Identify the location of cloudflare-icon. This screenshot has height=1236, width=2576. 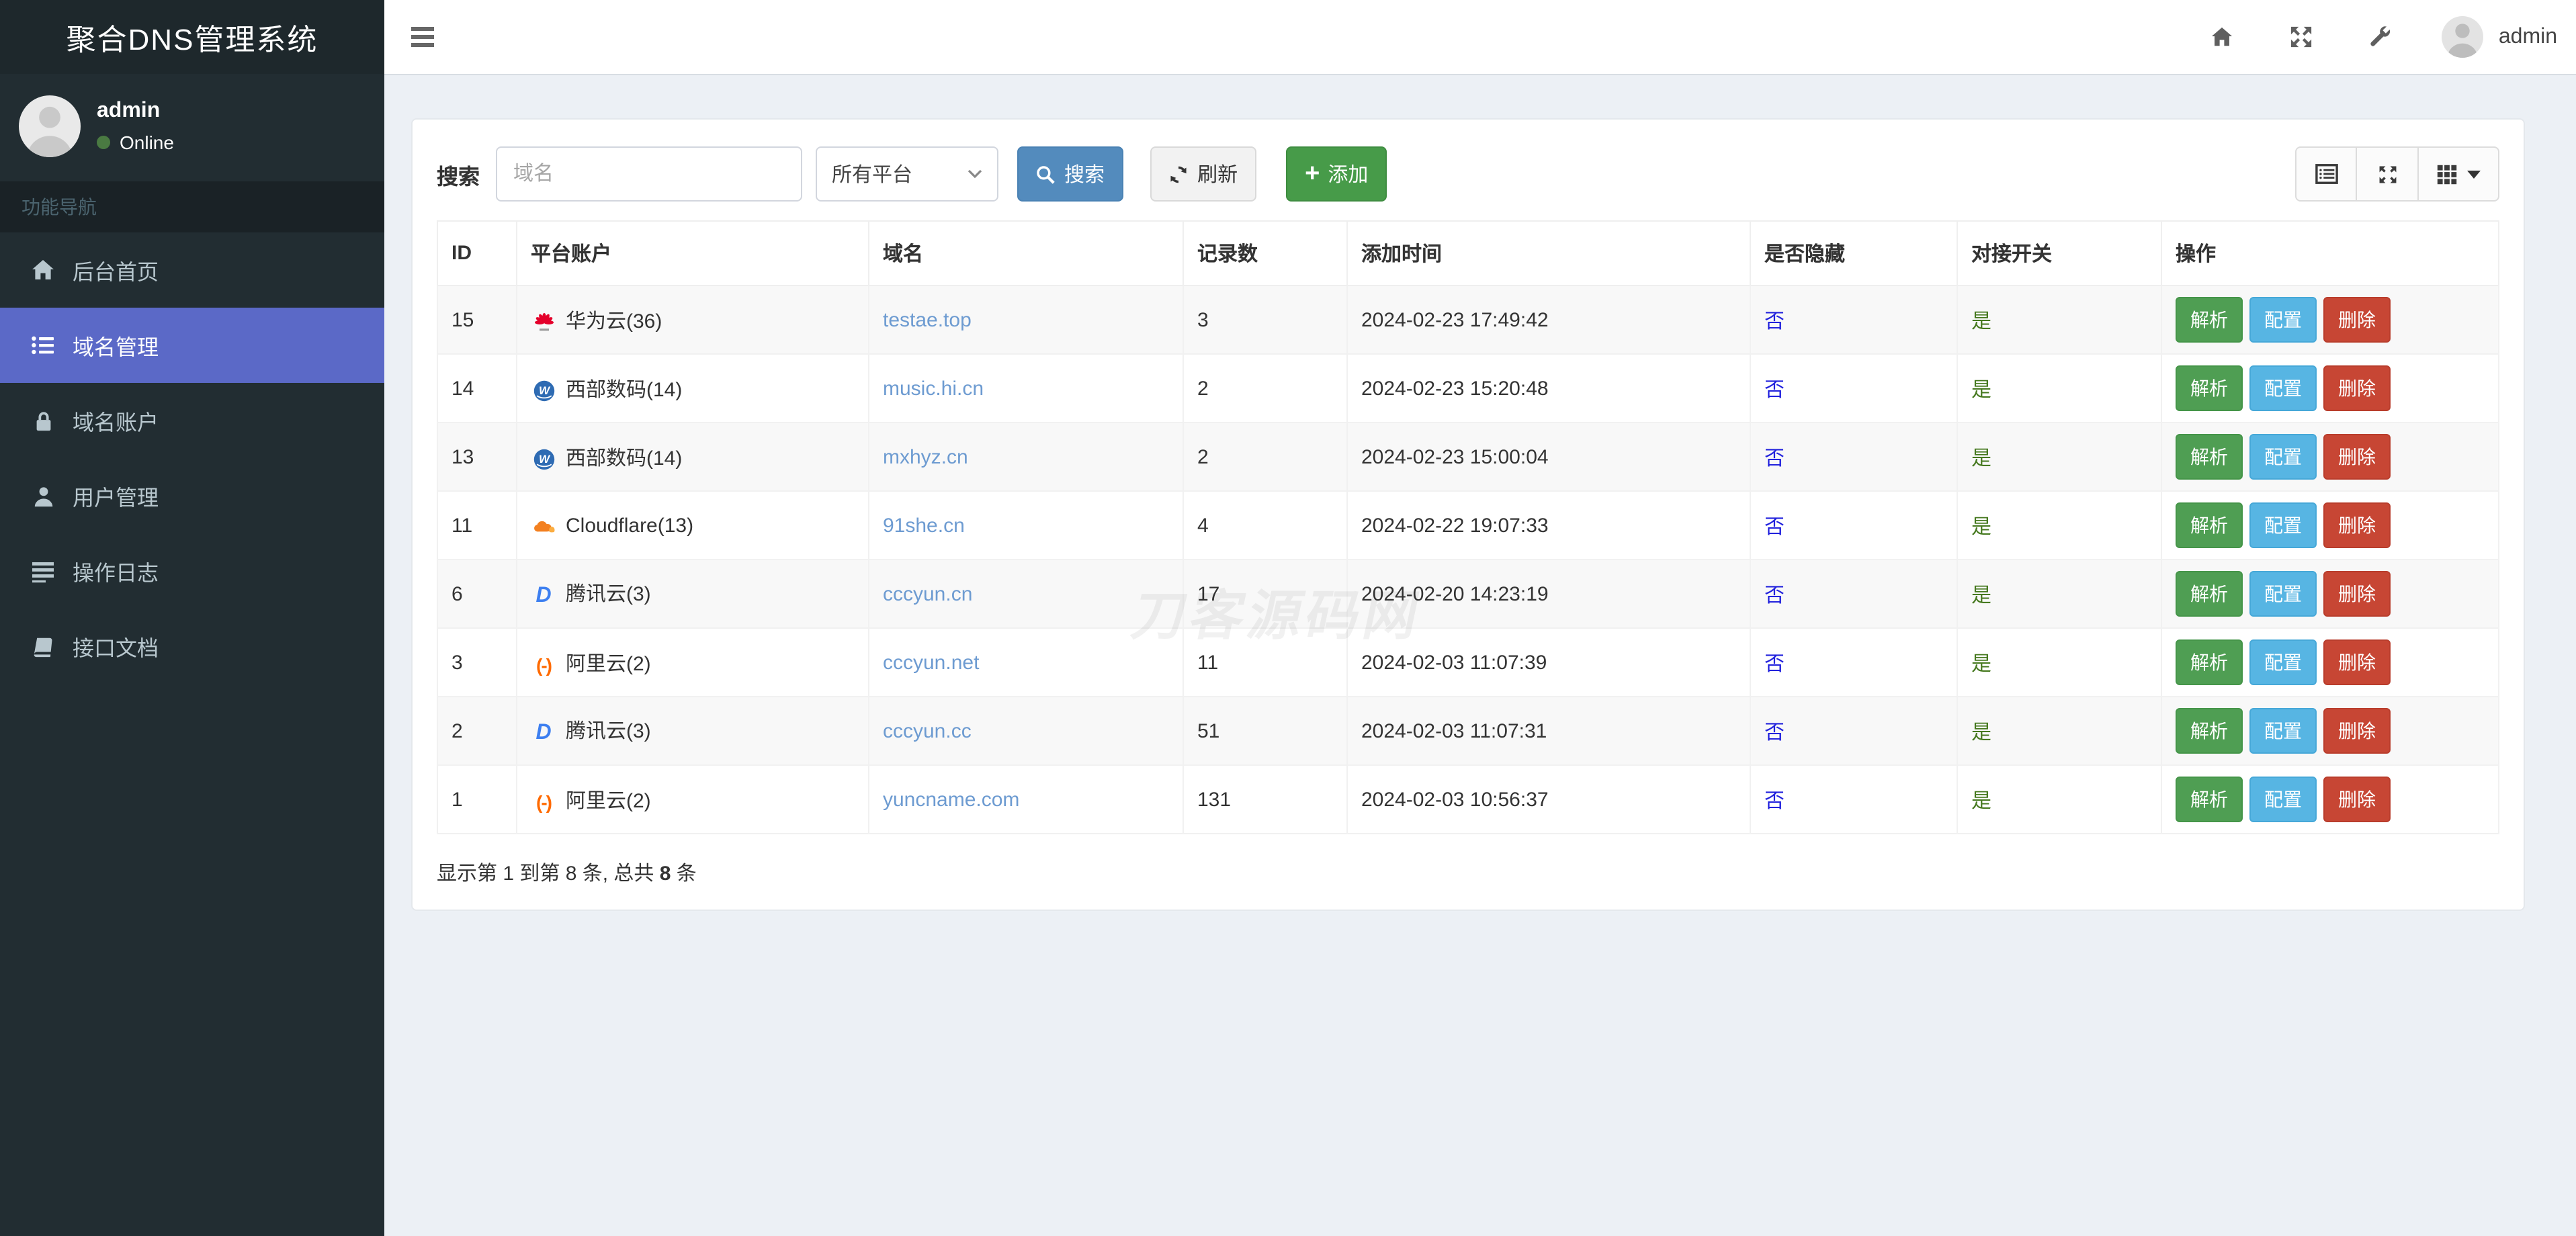
(543, 526).